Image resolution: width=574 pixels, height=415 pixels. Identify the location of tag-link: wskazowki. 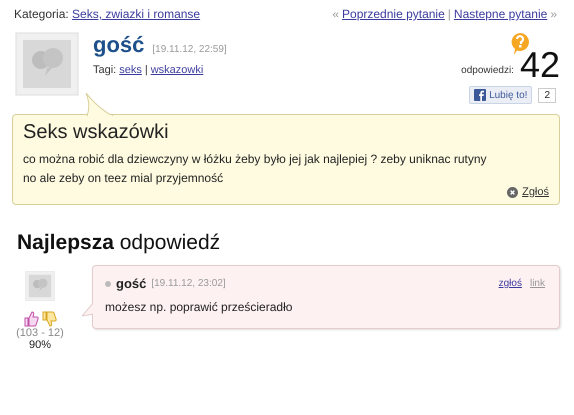
(177, 70).